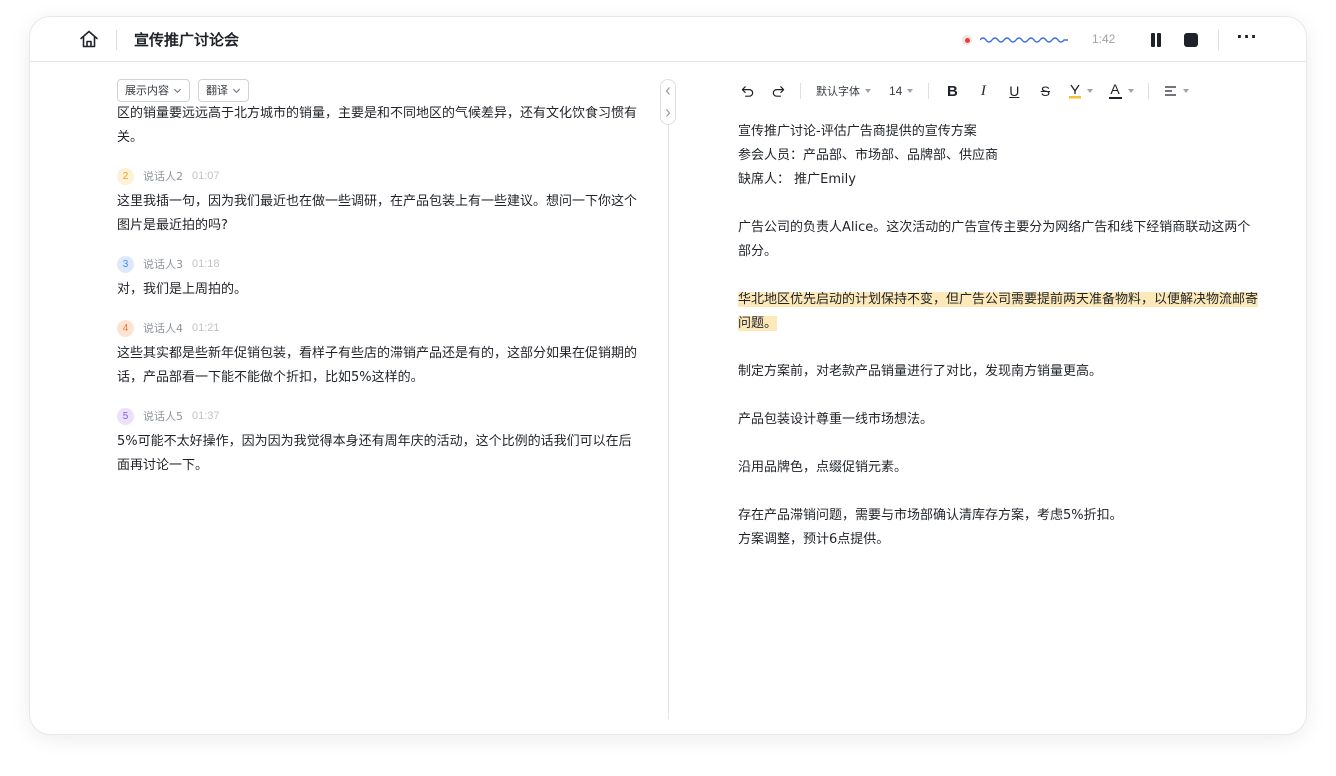 The width and height of the screenshot is (1336, 776). I want to click on doc-line: 宣传推广讨论-评估广告商提供的宣传方案, so click(857, 131).